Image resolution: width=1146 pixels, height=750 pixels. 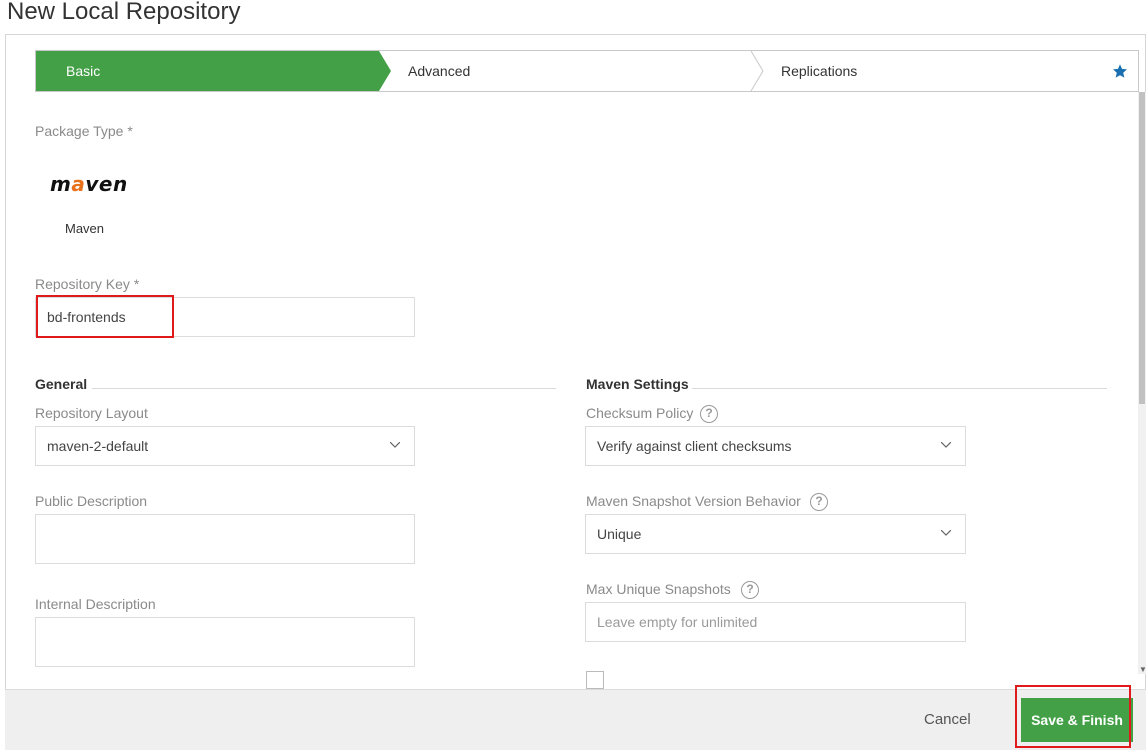 I want to click on save-button-highlight, so click(x=1073, y=716).